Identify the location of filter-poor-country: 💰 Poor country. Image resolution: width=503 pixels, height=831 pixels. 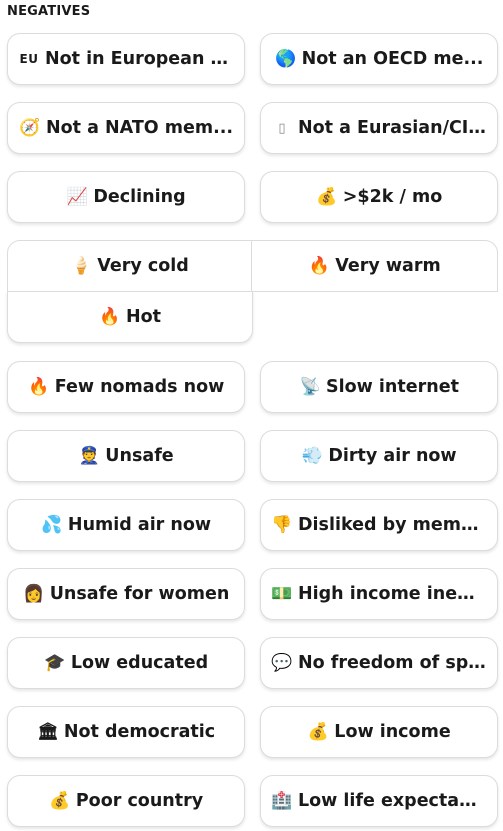
(126, 801).